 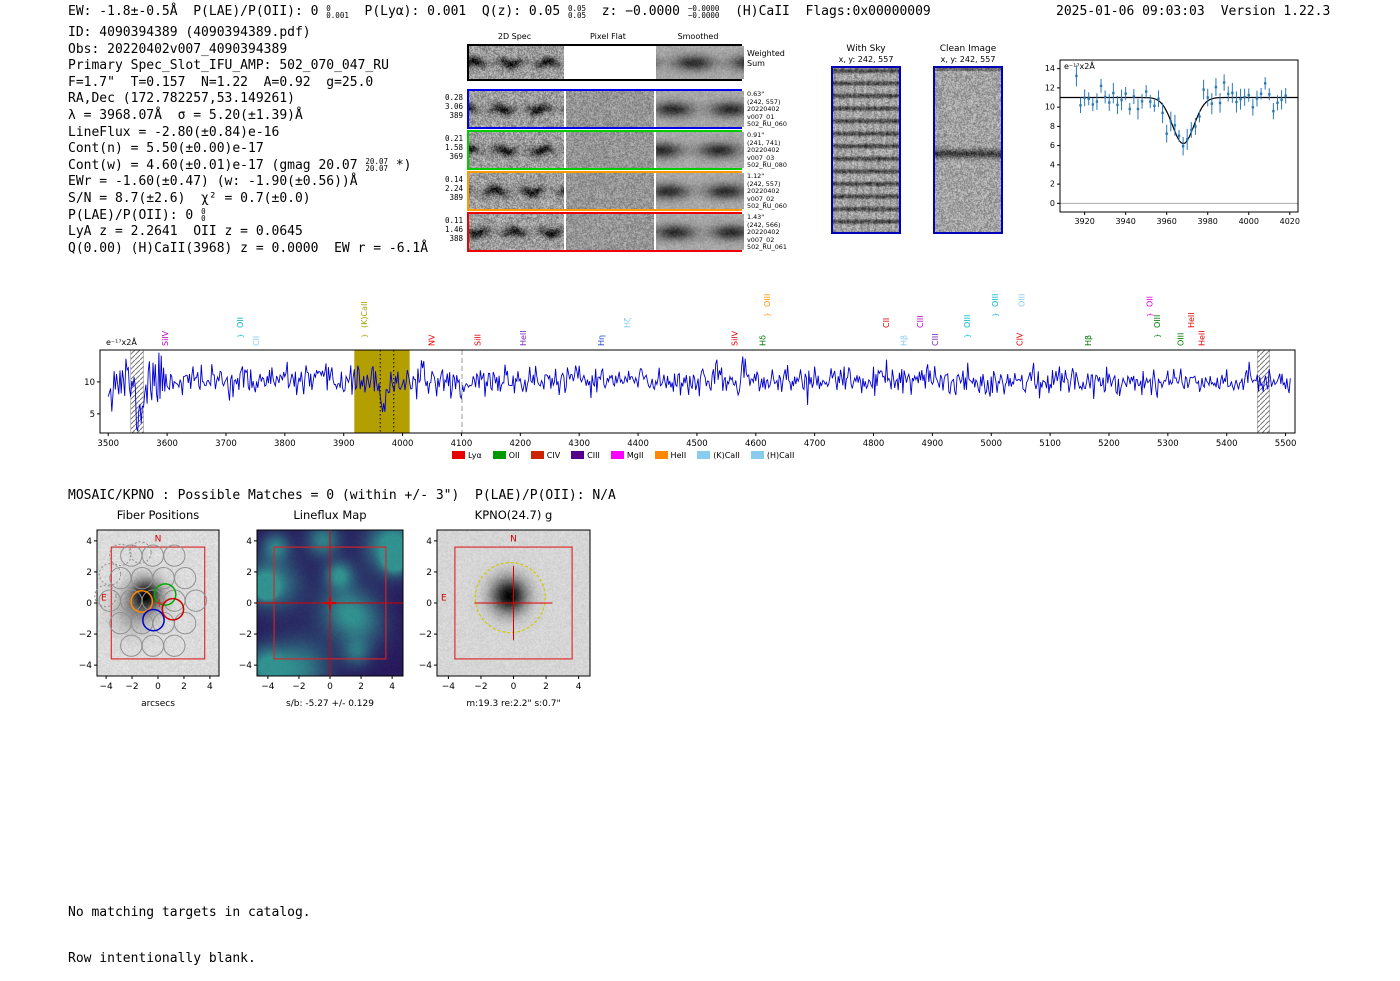 I want to click on info-line: Obs: 20220402v007_4090394389, so click(x=248, y=50).